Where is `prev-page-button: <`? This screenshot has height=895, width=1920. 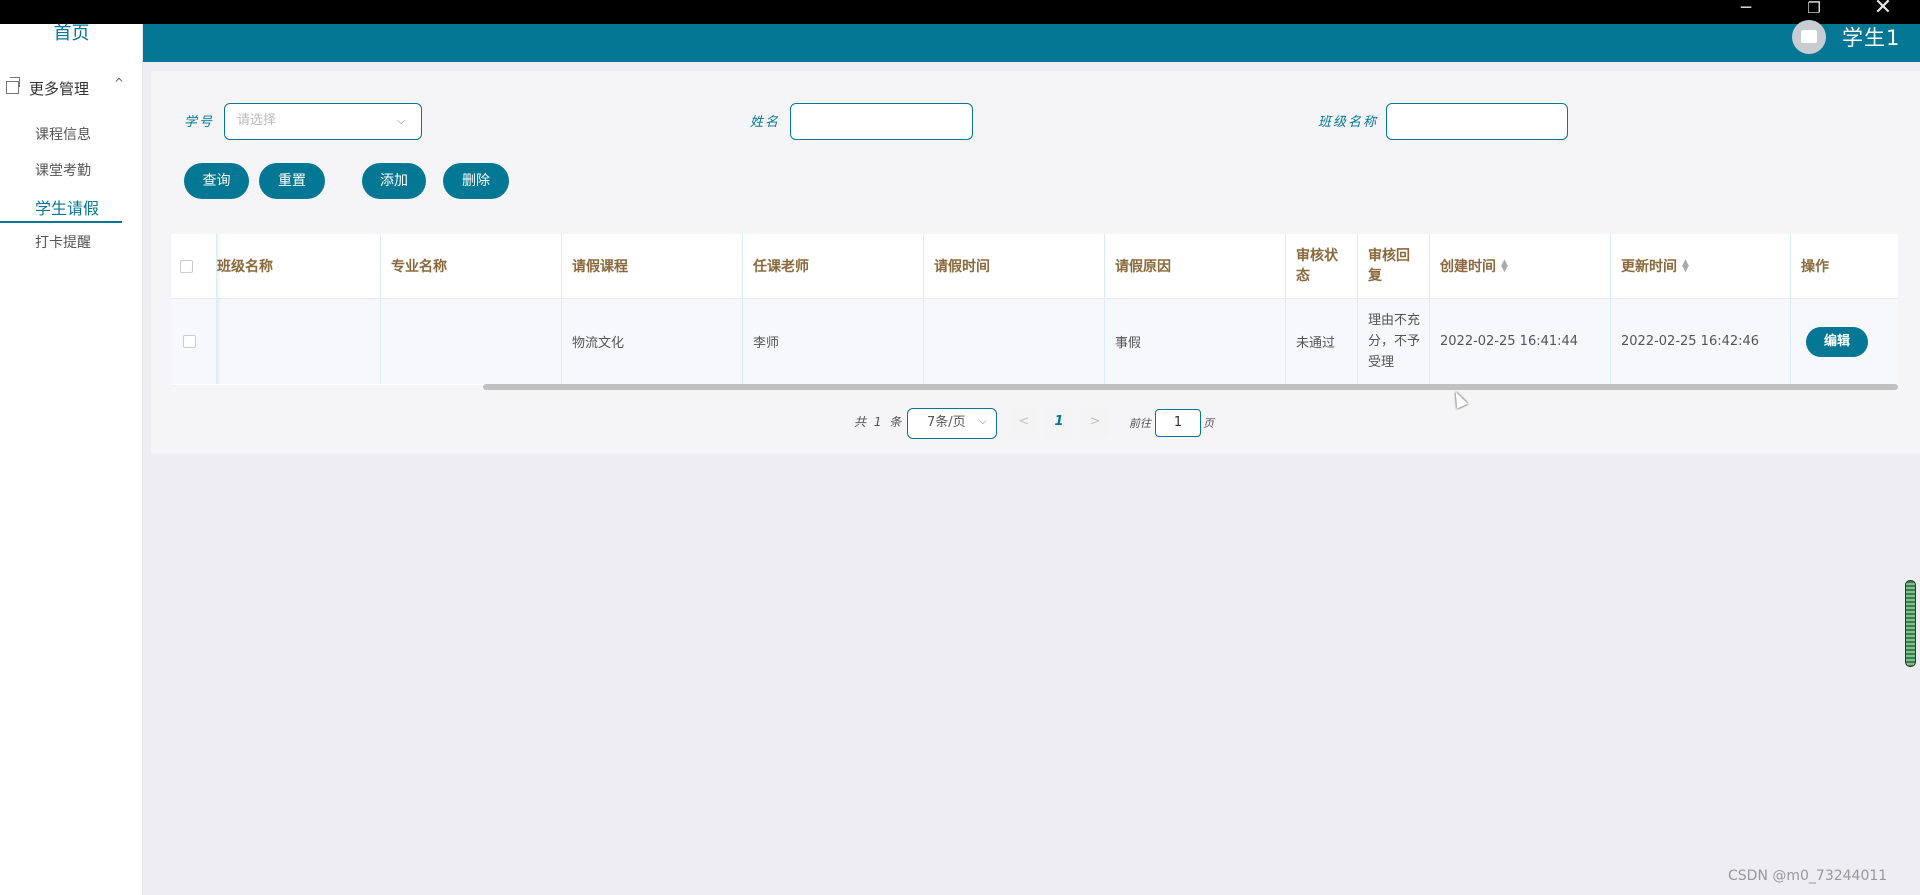
prev-page-button: < is located at coordinates (1024, 423).